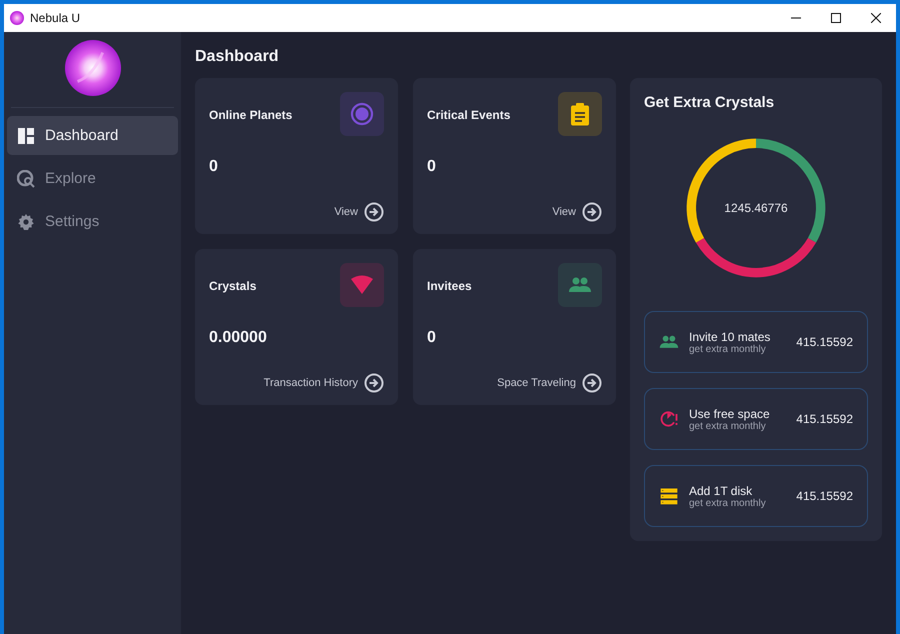 The image size is (900, 634). Describe the element at coordinates (536, 383) in the screenshot. I see `card-link: Space Traveling` at that location.